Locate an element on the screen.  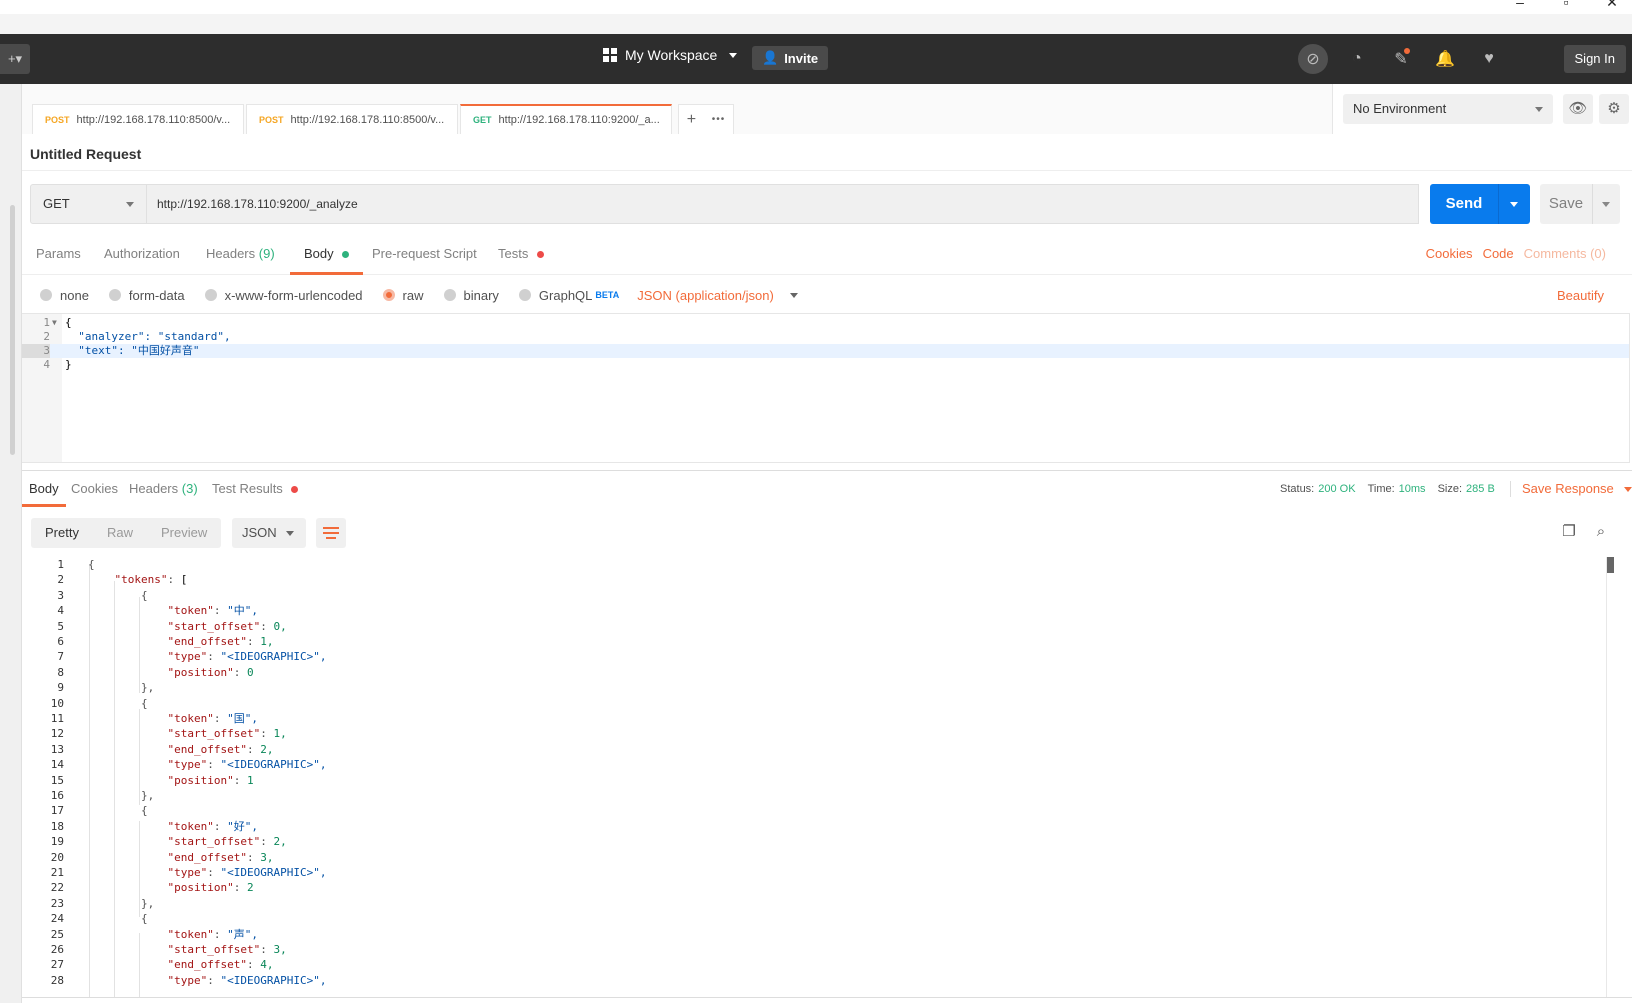
response-tab-cookies: Cookies is located at coordinates (94, 489).